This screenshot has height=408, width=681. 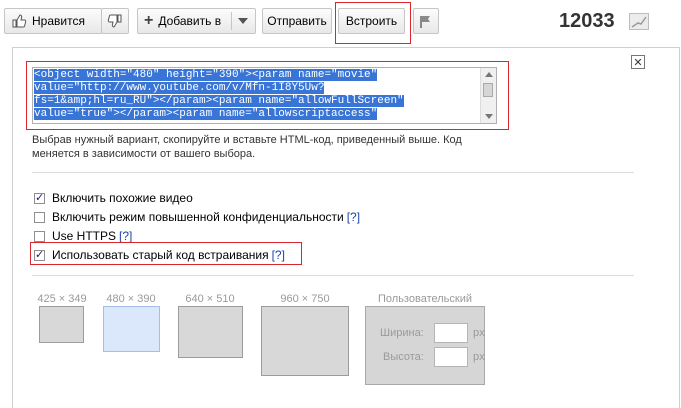 I want to click on custom-height-input, so click(x=451, y=357).